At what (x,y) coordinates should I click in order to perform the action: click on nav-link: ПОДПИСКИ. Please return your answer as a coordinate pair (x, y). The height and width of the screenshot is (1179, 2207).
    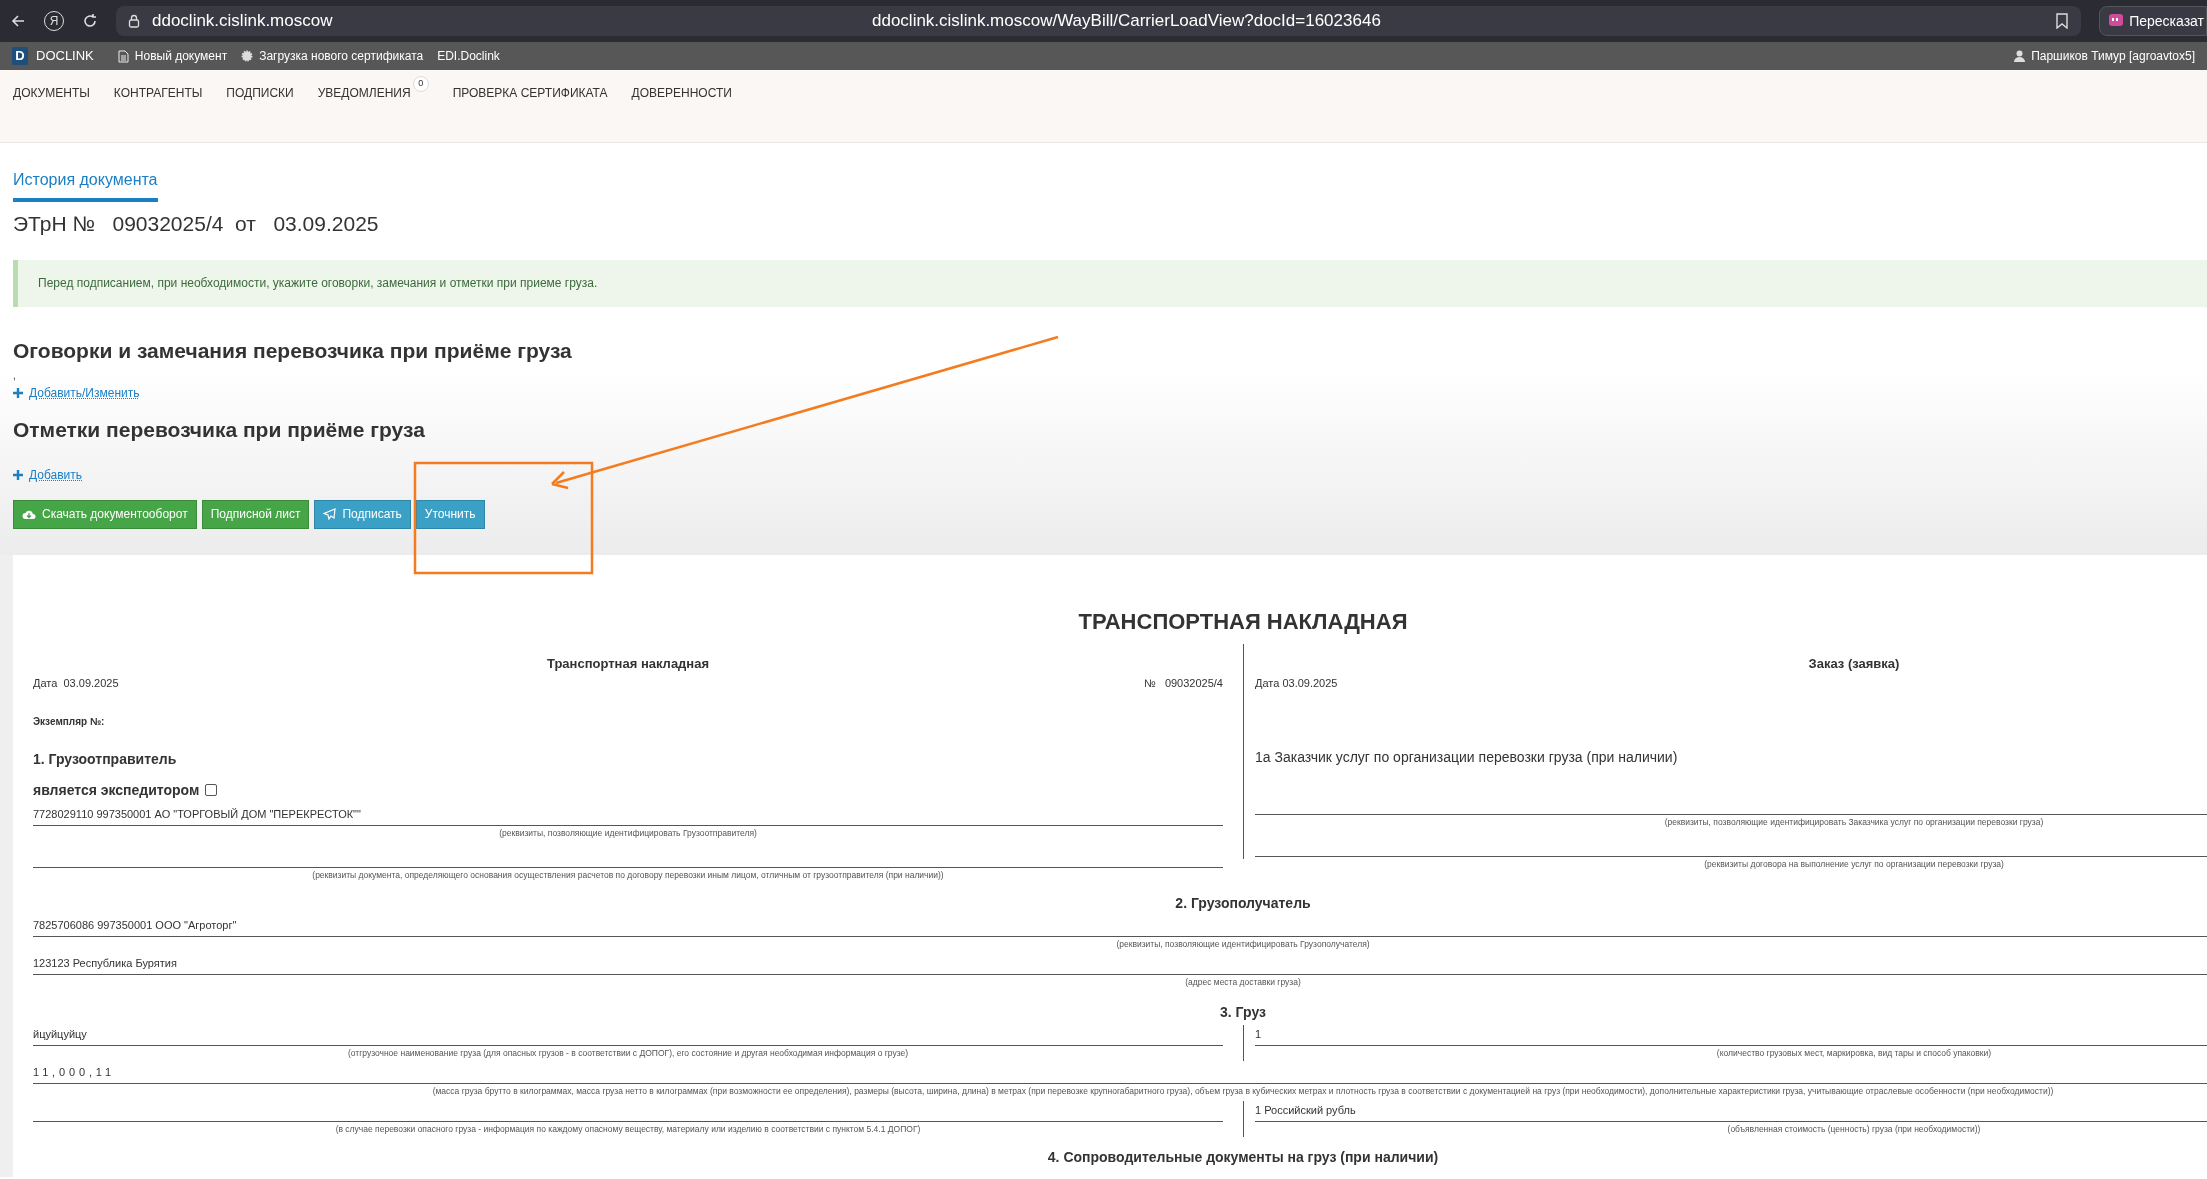
    Looking at the image, I should click on (260, 93).